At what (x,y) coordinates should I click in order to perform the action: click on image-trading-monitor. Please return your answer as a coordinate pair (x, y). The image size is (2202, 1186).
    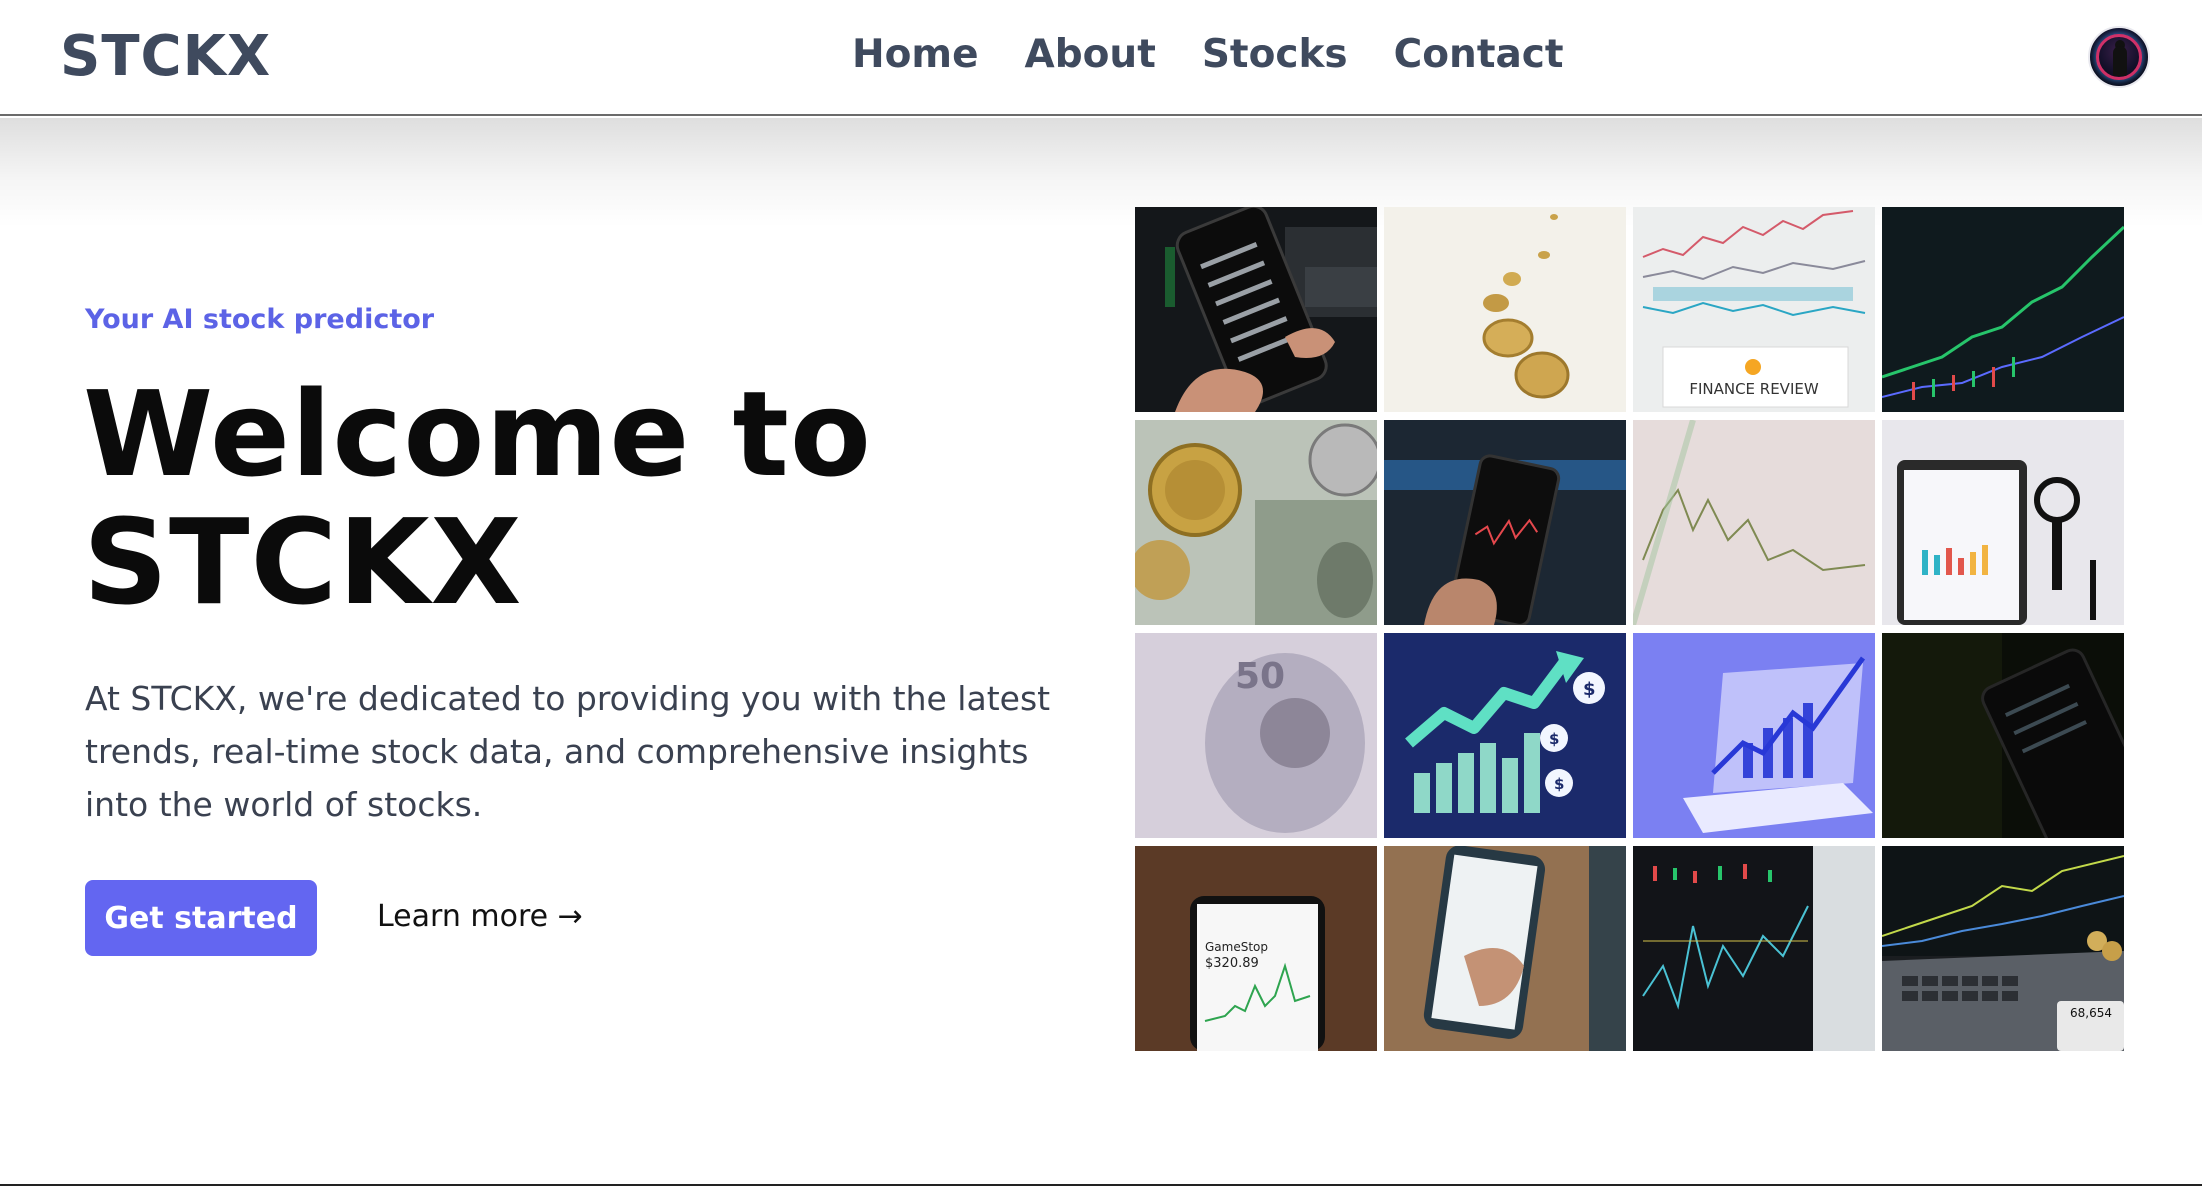
    Looking at the image, I should click on (1754, 948).